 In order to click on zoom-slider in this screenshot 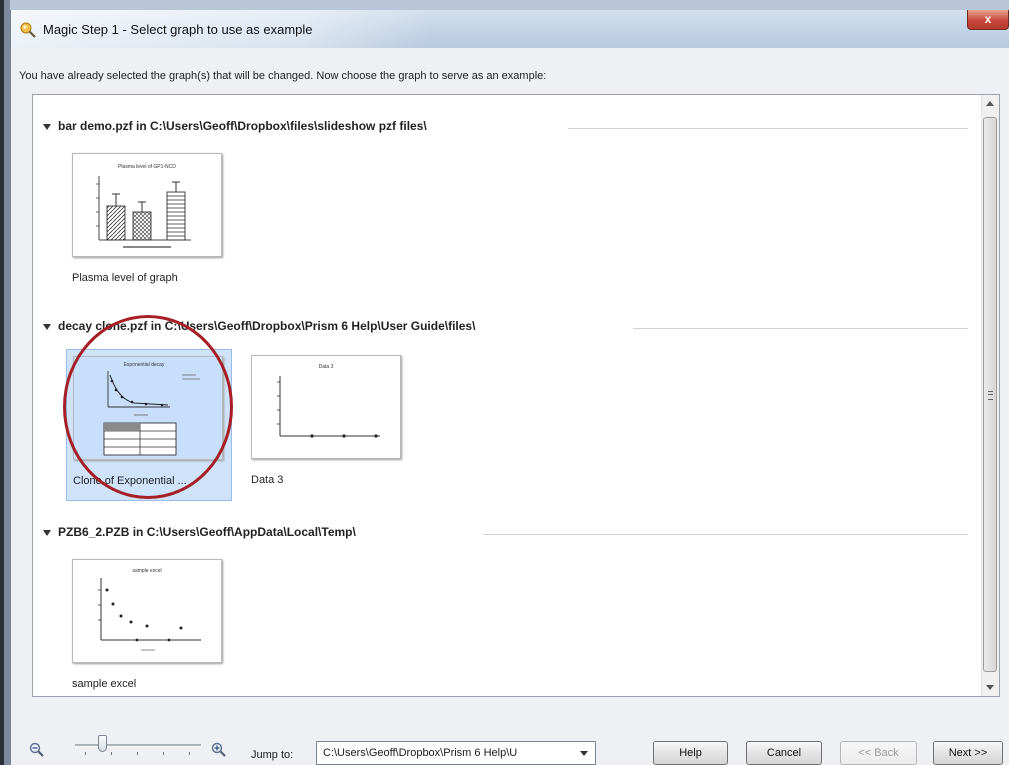, I will do `click(138, 747)`.